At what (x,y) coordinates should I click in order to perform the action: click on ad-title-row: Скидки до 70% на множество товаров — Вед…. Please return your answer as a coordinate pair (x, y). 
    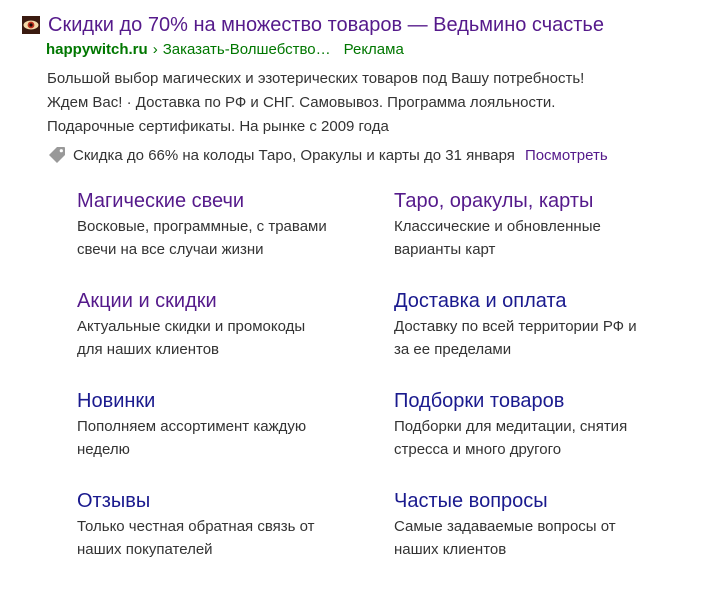
    Looking at the image, I should click on (362, 25).